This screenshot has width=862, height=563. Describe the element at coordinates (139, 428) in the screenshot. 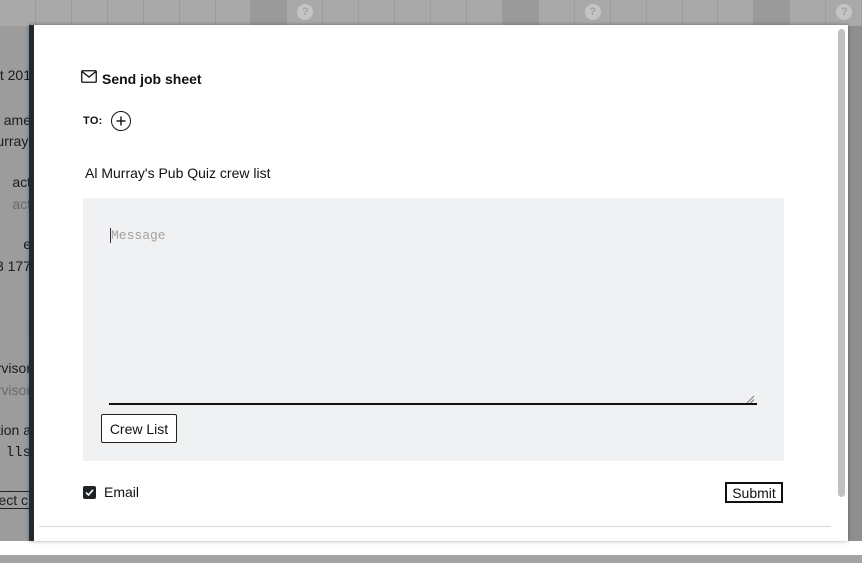

I see `crew-list-button: Crew List` at that location.